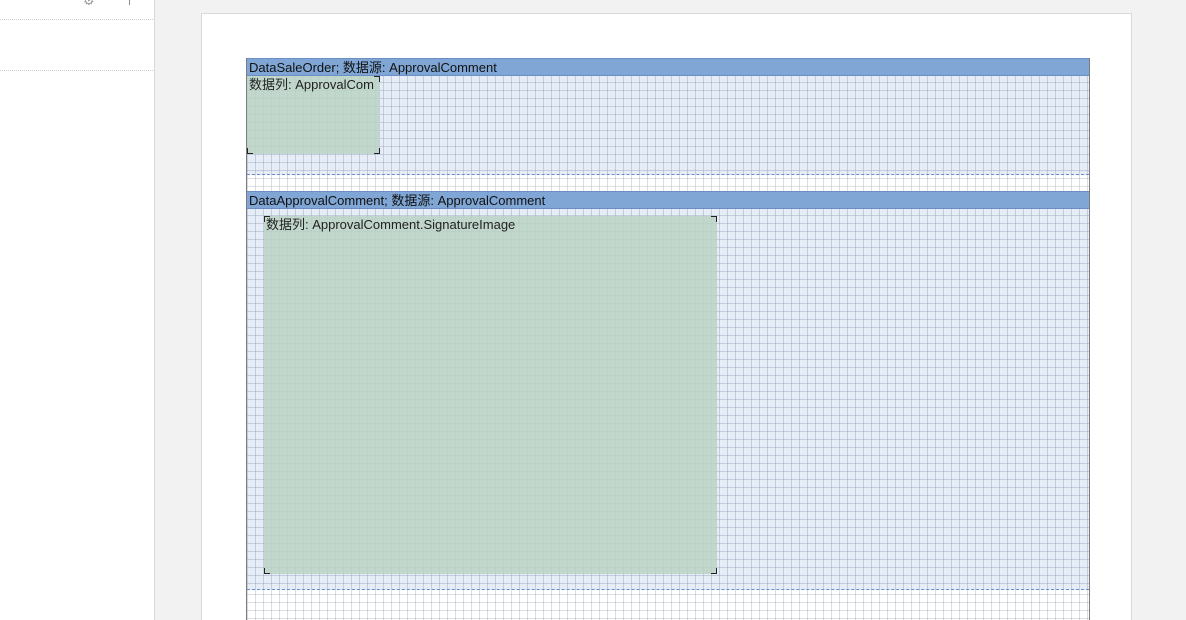 The height and width of the screenshot is (620, 1186). Describe the element at coordinates (391, 224) in the screenshot. I see `image-field-label: 数据列: ApprovalComment.SignatureImage` at that location.